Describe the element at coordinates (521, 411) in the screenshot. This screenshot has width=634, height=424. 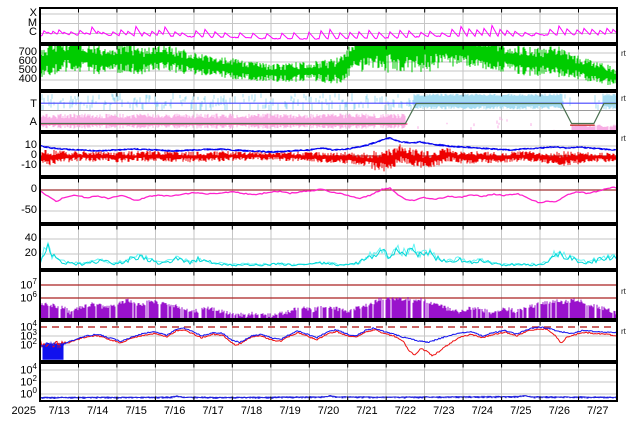
I see `x-axis-tick-label: 7/25` at that location.